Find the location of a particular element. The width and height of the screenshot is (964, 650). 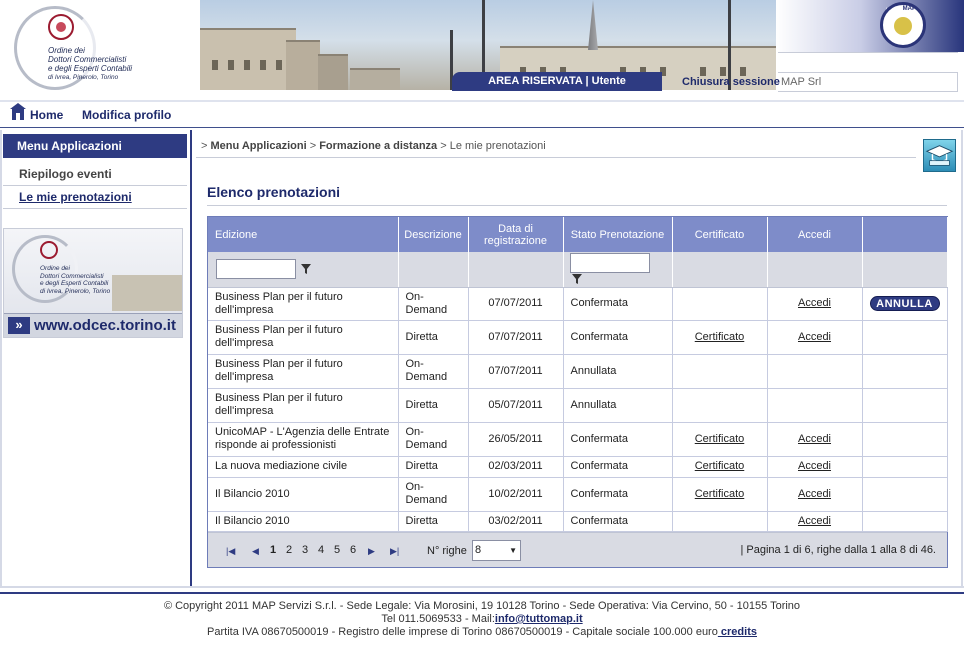

rows-per-page-select: 8 is located at coordinates (496, 550).